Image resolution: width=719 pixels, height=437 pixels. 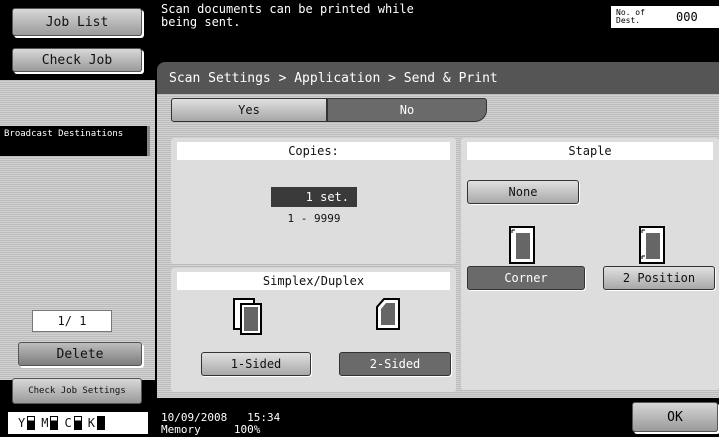 What do you see at coordinates (181, 429) in the screenshot?
I see `memory-label: Memory` at bounding box center [181, 429].